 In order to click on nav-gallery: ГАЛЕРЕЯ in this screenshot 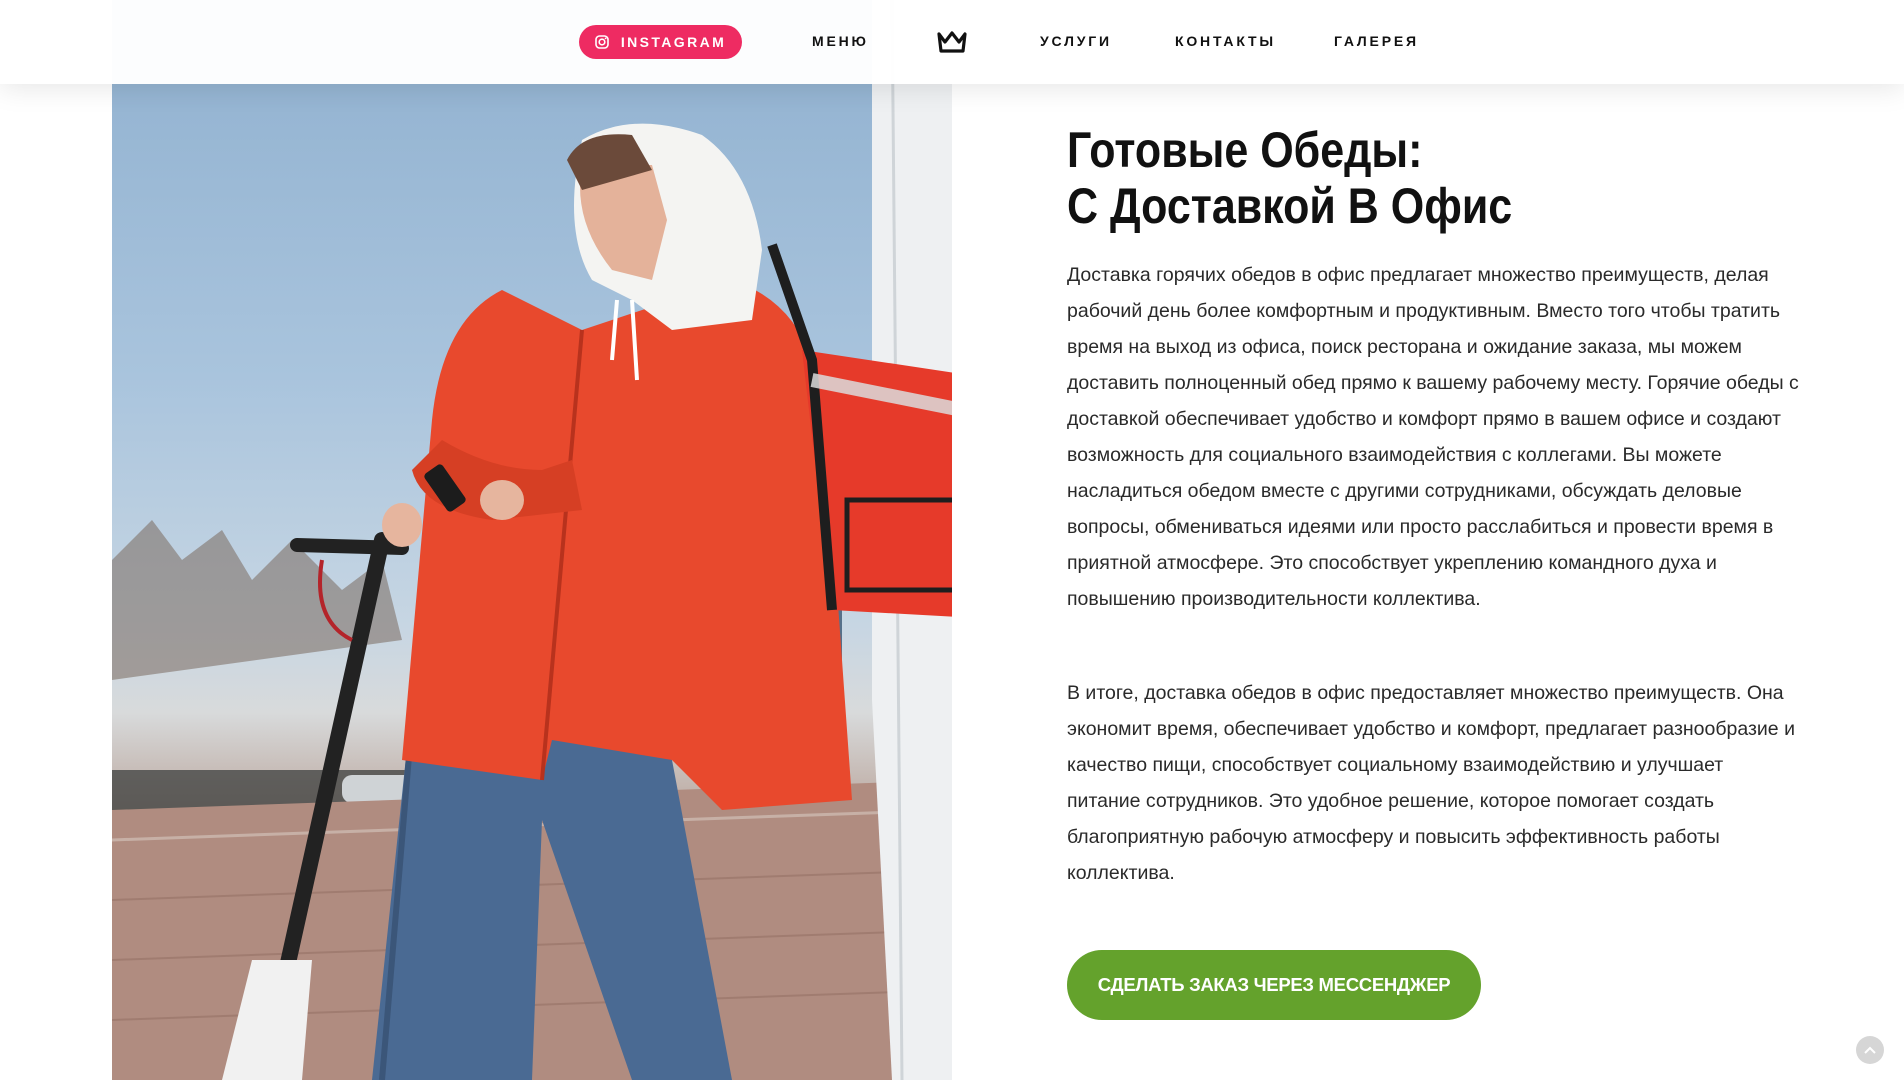, I will do `click(1376, 41)`.